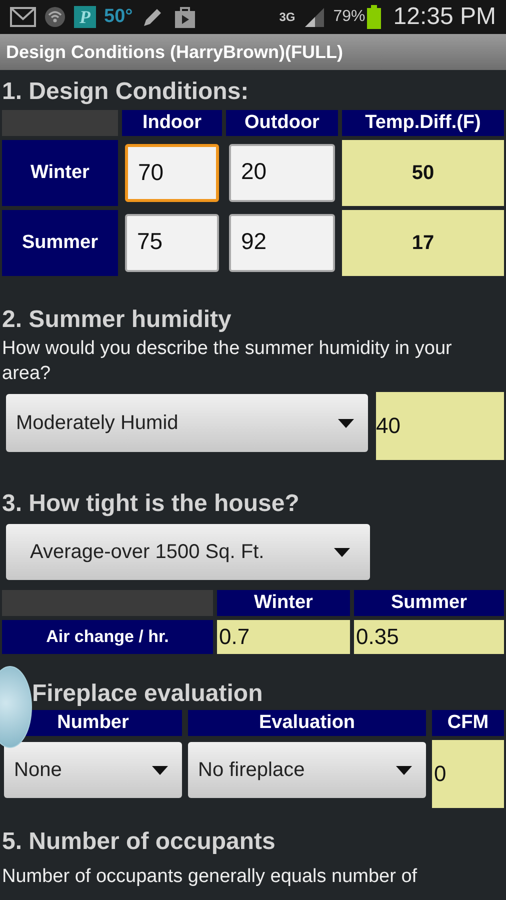  I want to click on wifi-icon, so click(55, 17).